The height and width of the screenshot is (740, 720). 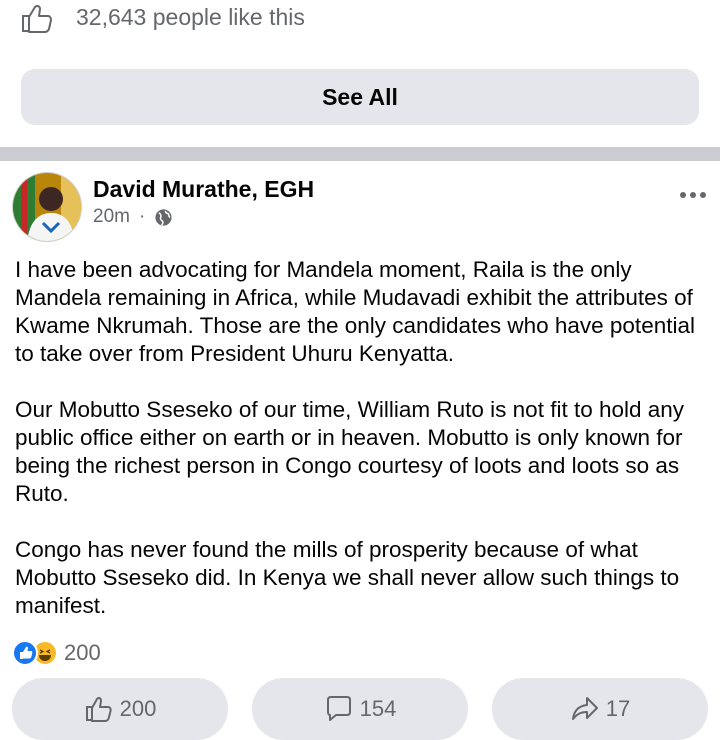 What do you see at coordinates (360, 22) in the screenshot?
I see `page-likes-row: 32,643 people like this` at bounding box center [360, 22].